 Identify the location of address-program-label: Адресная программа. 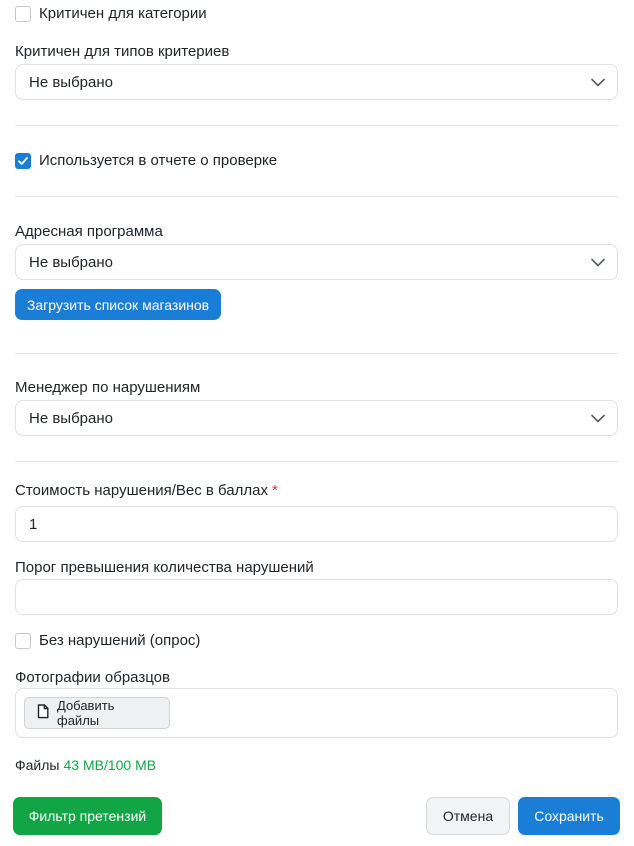
(89, 231).